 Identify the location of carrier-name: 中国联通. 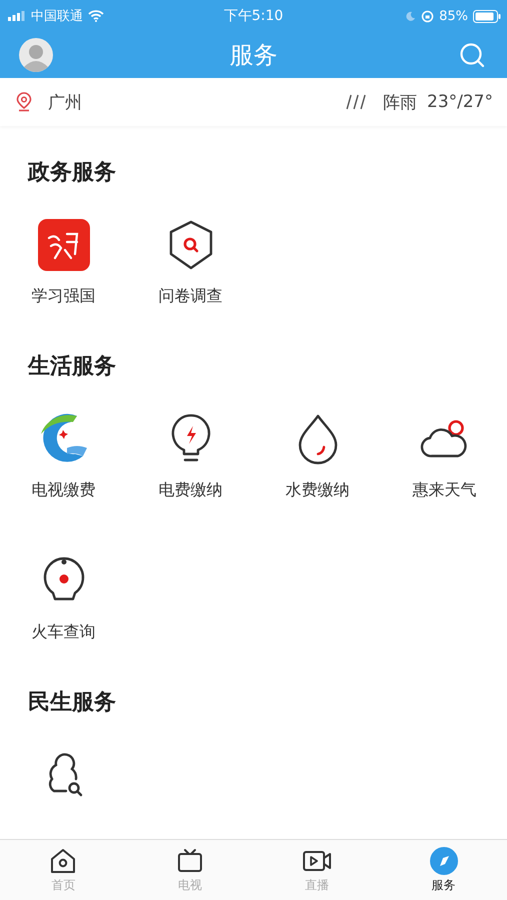
(57, 16).